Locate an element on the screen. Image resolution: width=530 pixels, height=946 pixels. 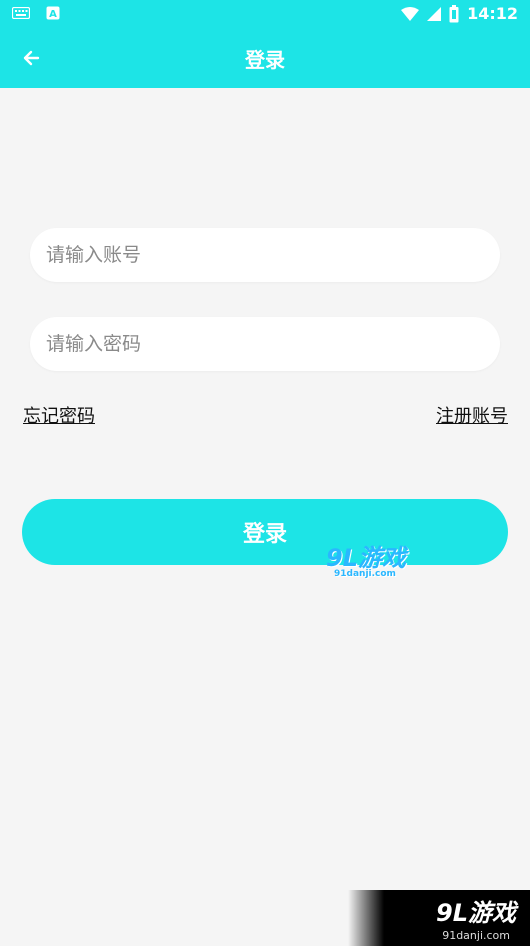
watermark-overlay: 9L游戏 91danji.com is located at coordinates (366, 558).